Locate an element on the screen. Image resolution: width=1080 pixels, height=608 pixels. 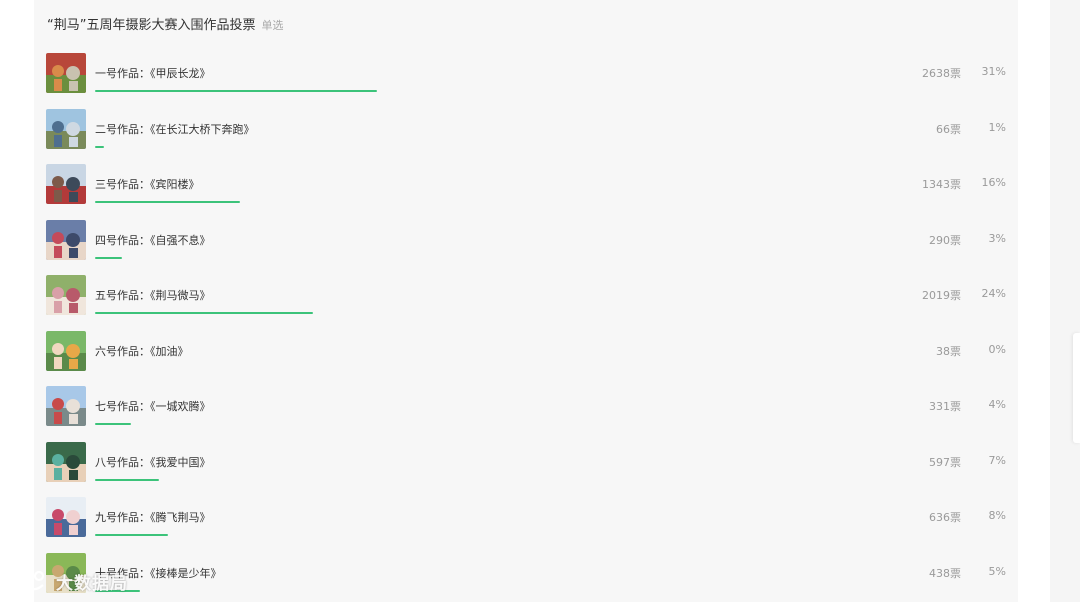
vote-count: 2638票 is located at coordinates (941, 73).